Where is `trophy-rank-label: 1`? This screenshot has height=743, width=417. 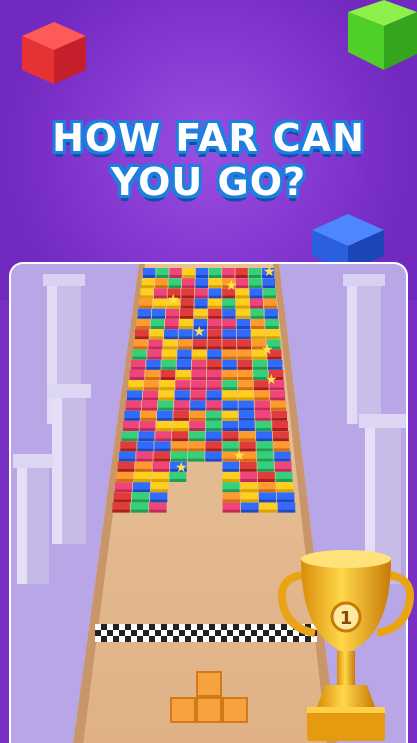
trophy-rank-label: 1 is located at coordinates (346, 618).